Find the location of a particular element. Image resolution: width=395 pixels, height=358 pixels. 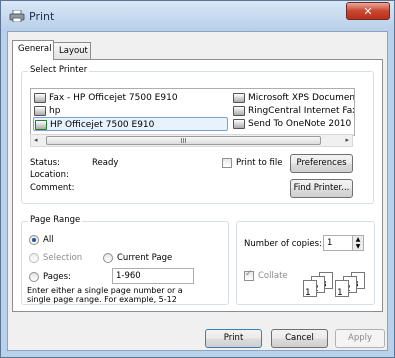

location-label: Location: is located at coordinates (49, 175).